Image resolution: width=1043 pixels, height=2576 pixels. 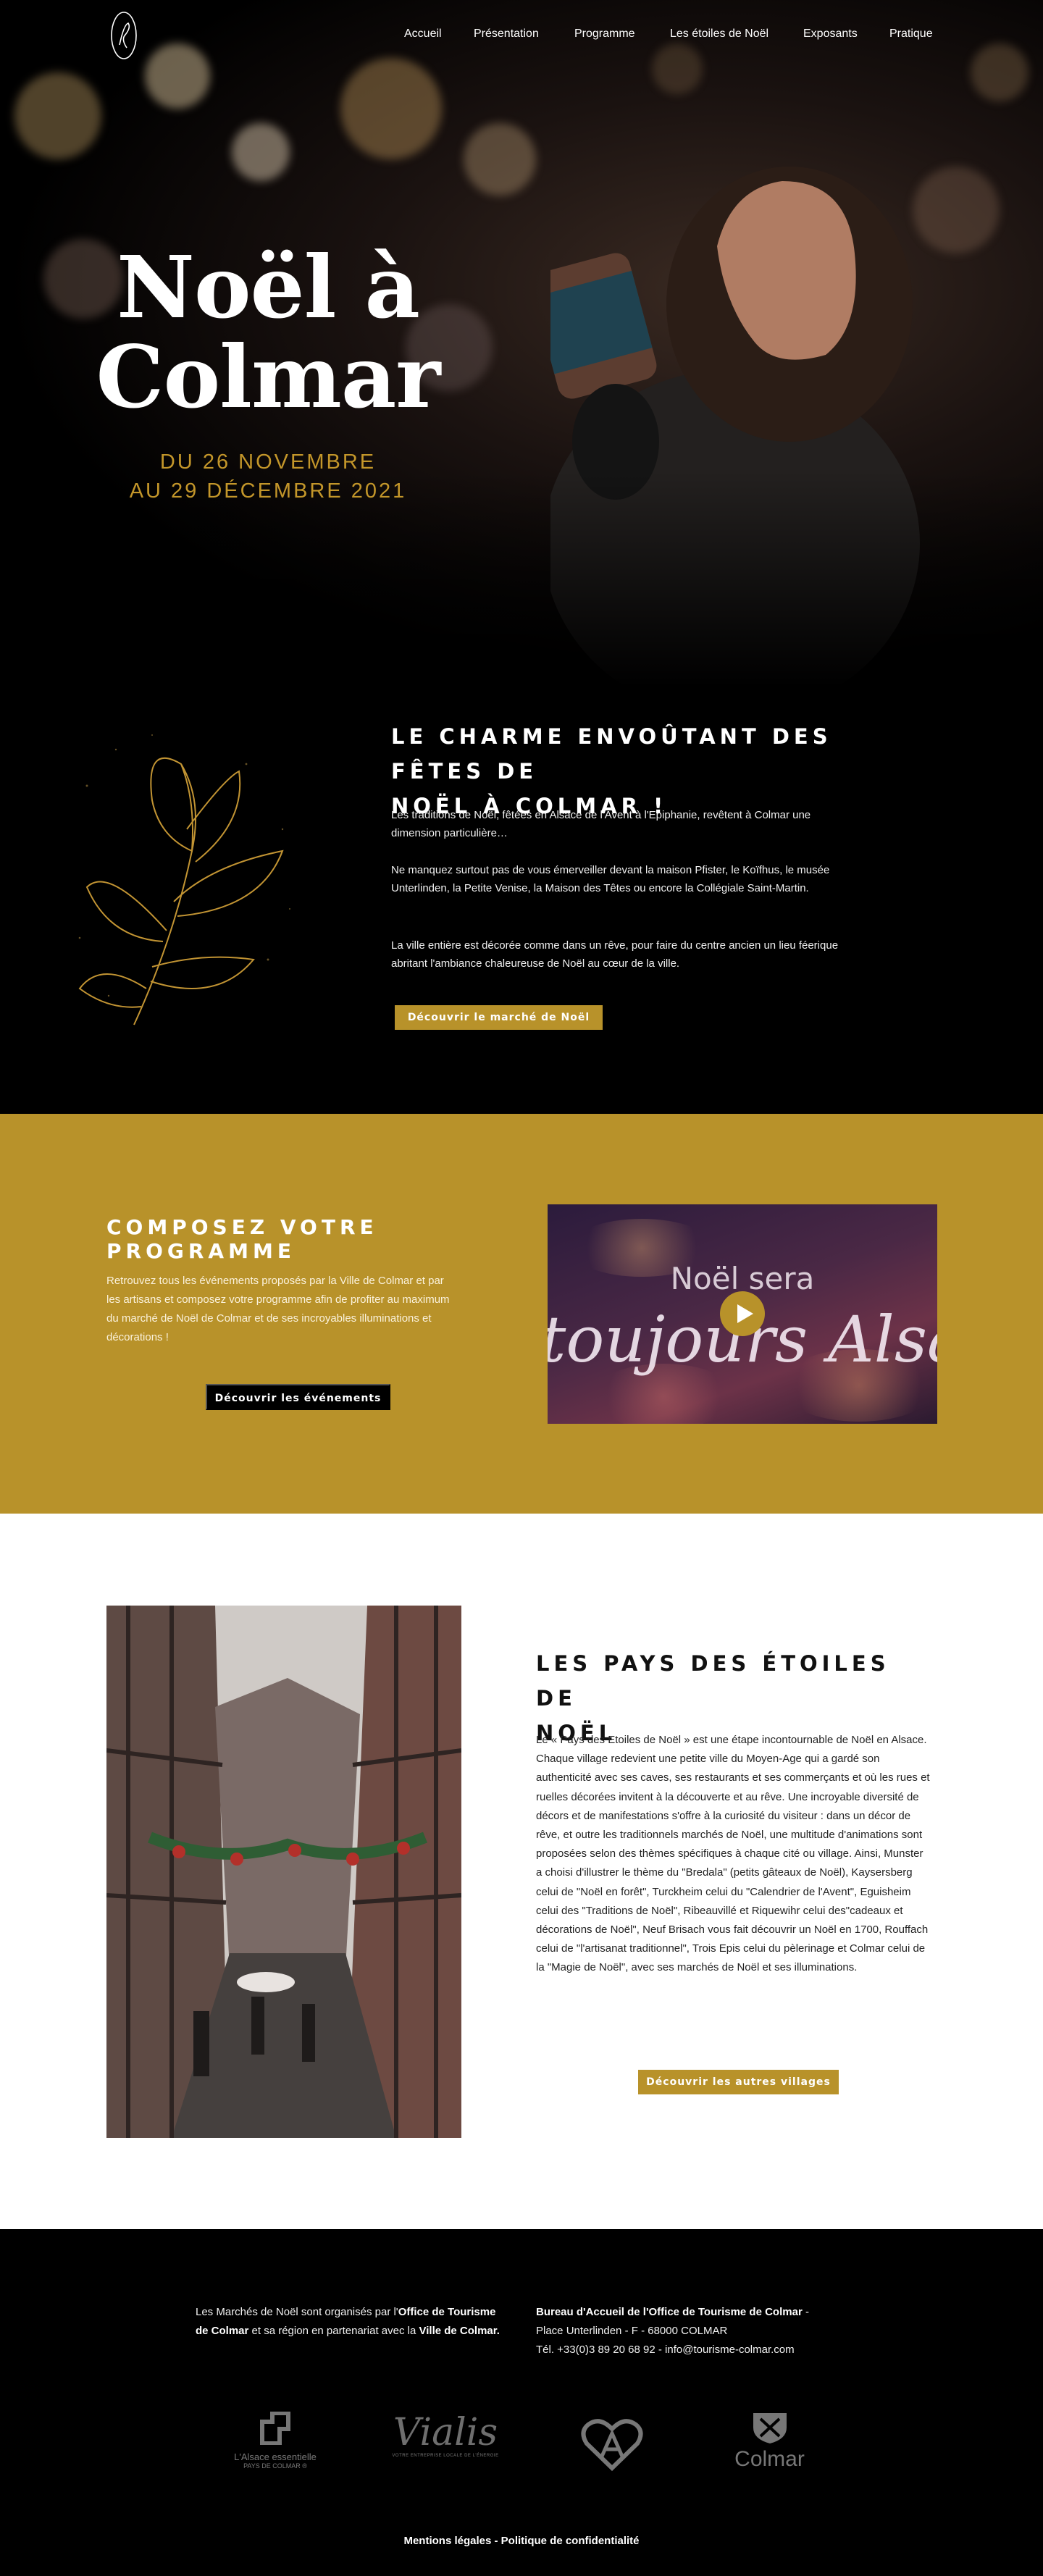 I want to click on charme-title-line1: LE CHARME ENVOÛTANT DES FÊTES DE, so click(x=611, y=754).